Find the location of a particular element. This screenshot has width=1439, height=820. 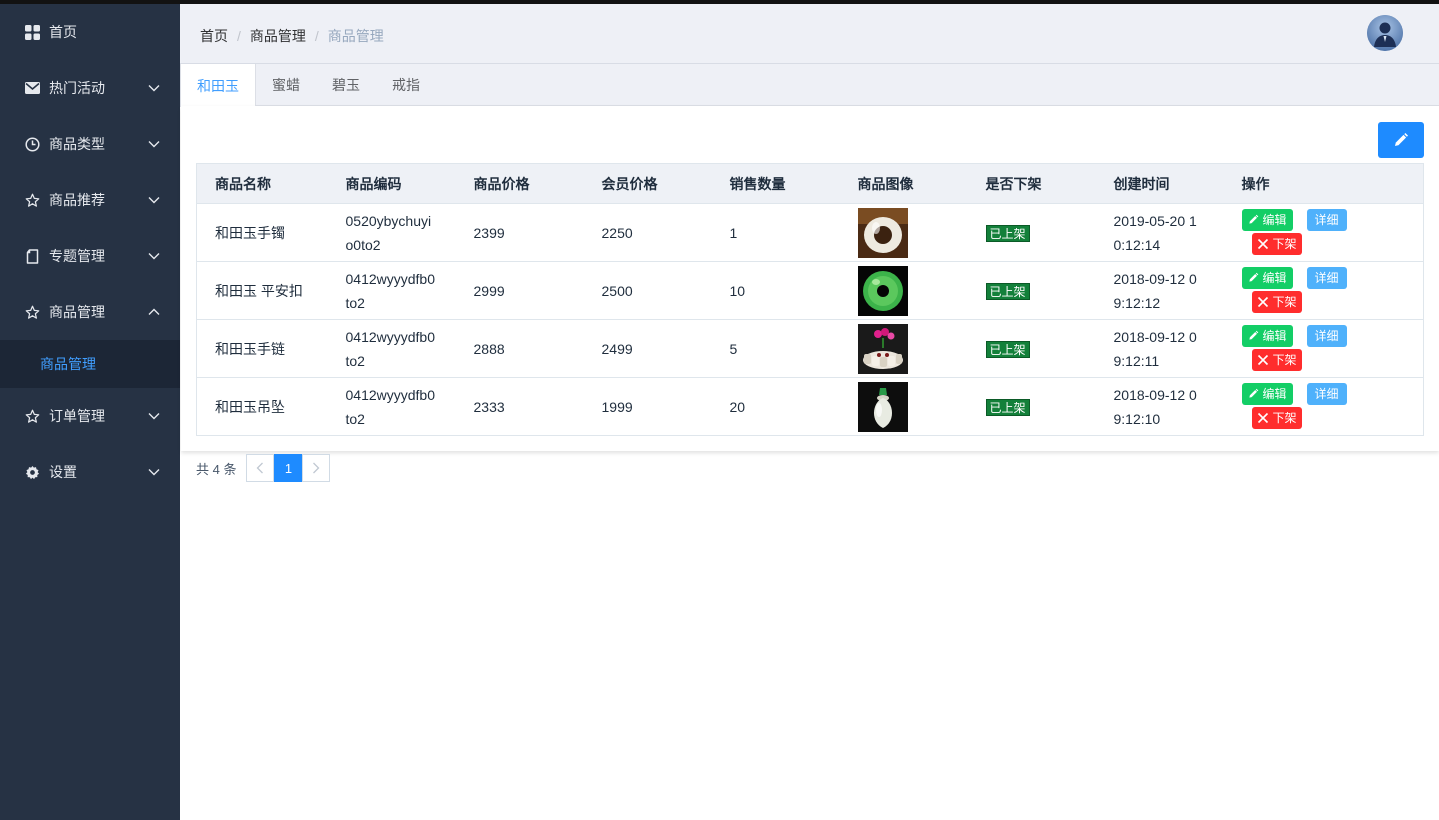

chevron-right-icon is located at coordinates (316, 468).